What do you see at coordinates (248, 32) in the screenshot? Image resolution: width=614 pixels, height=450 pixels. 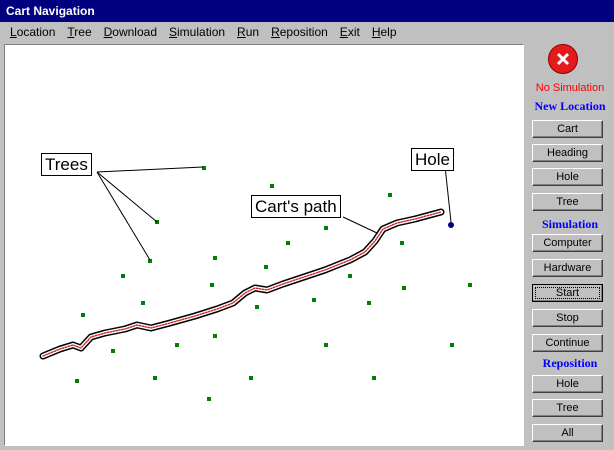 I see `menu-run: Run` at bounding box center [248, 32].